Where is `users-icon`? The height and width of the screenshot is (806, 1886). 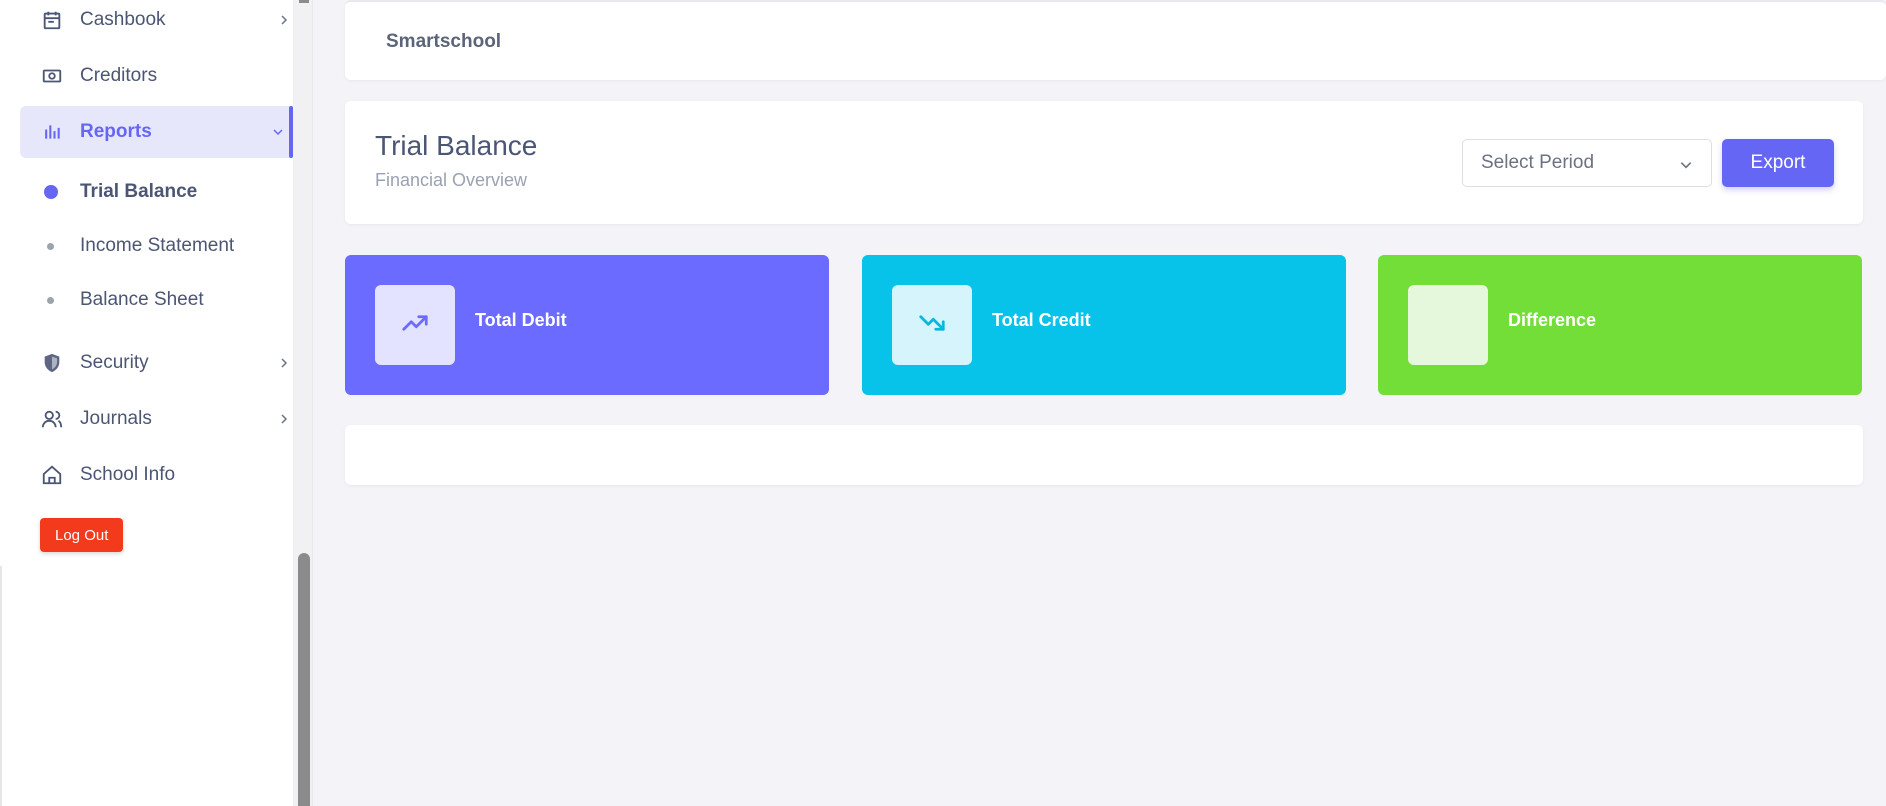
users-icon is located at coordinates (52, 419).